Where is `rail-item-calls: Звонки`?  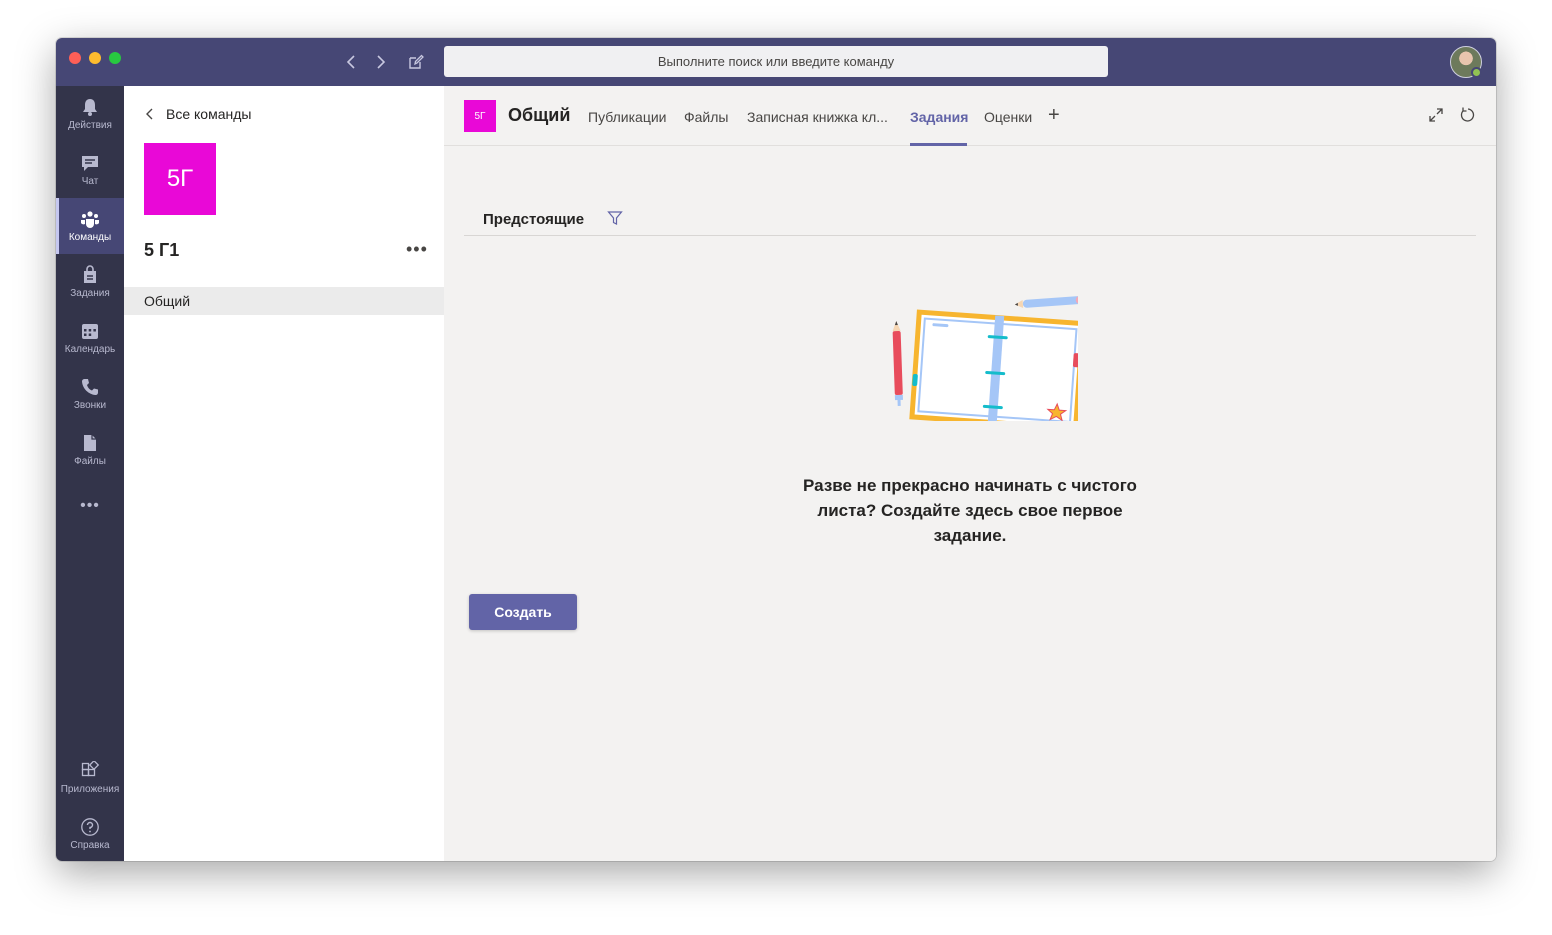 rail-item-calls: Звонки is located at coordinates (90, 394).